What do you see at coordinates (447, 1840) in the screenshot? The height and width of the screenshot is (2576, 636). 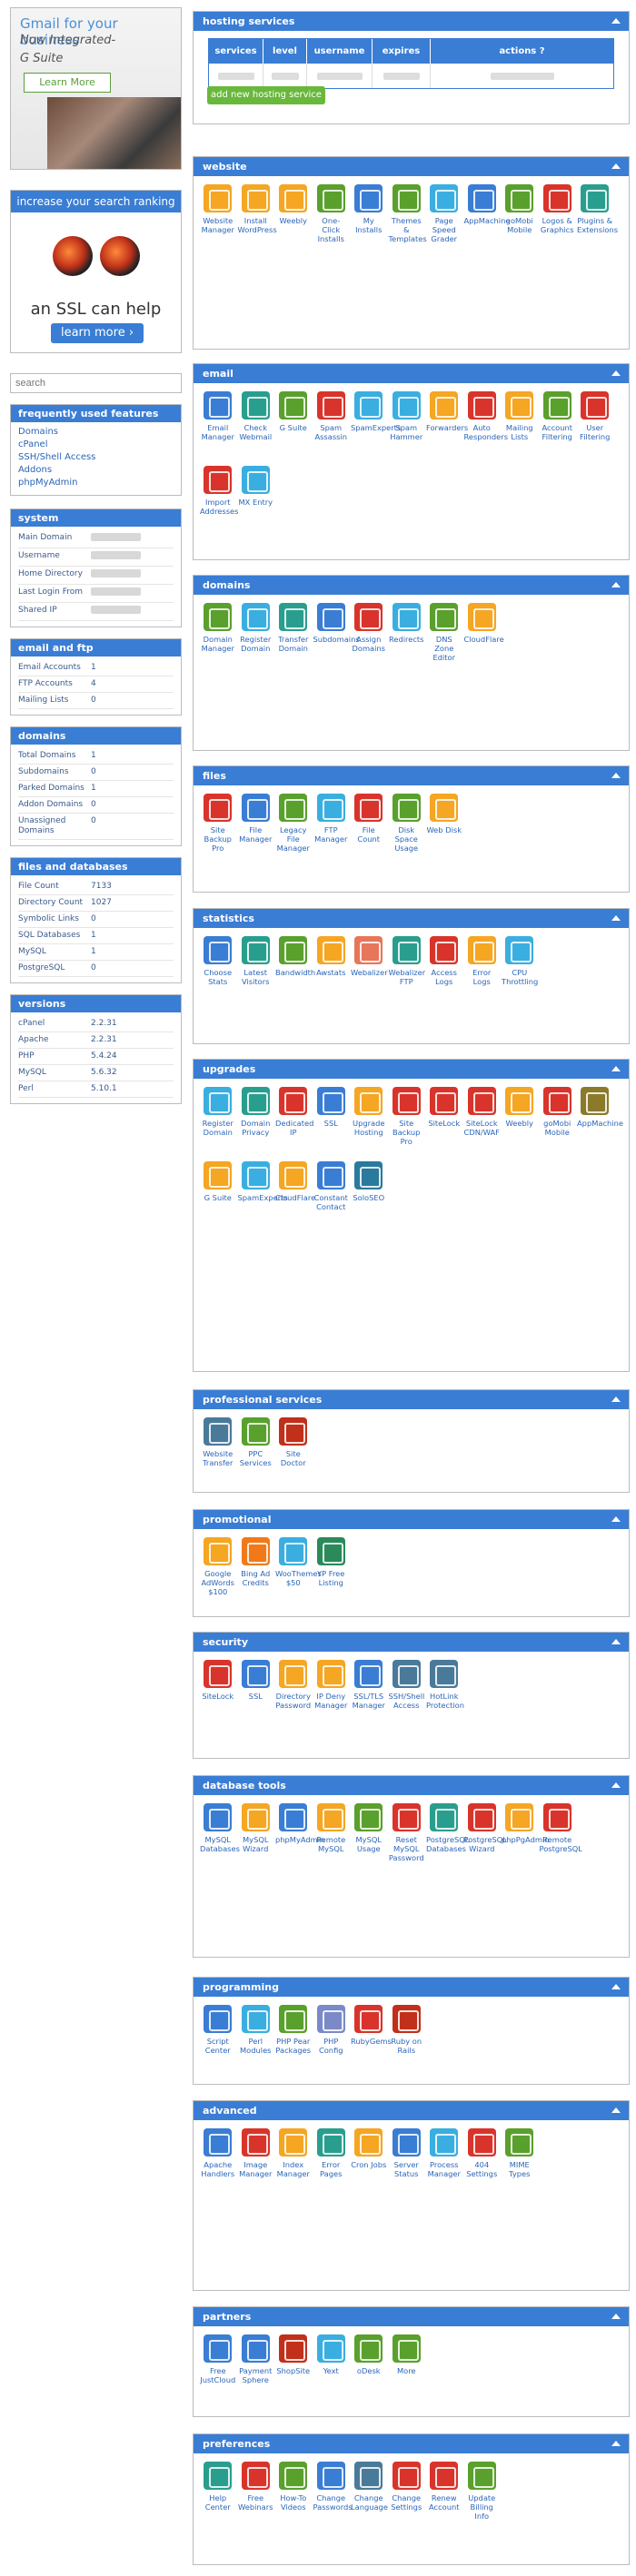 I see `tool-postgresql-databases: PostgreSQL Databases` at bounding box center [447, 1840].